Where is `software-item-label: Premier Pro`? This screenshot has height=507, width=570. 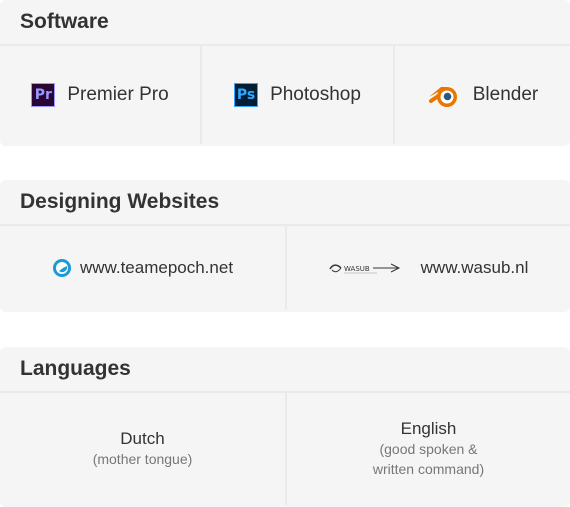
software-item-label: Premier Pro is located at coordinates (118, 94).